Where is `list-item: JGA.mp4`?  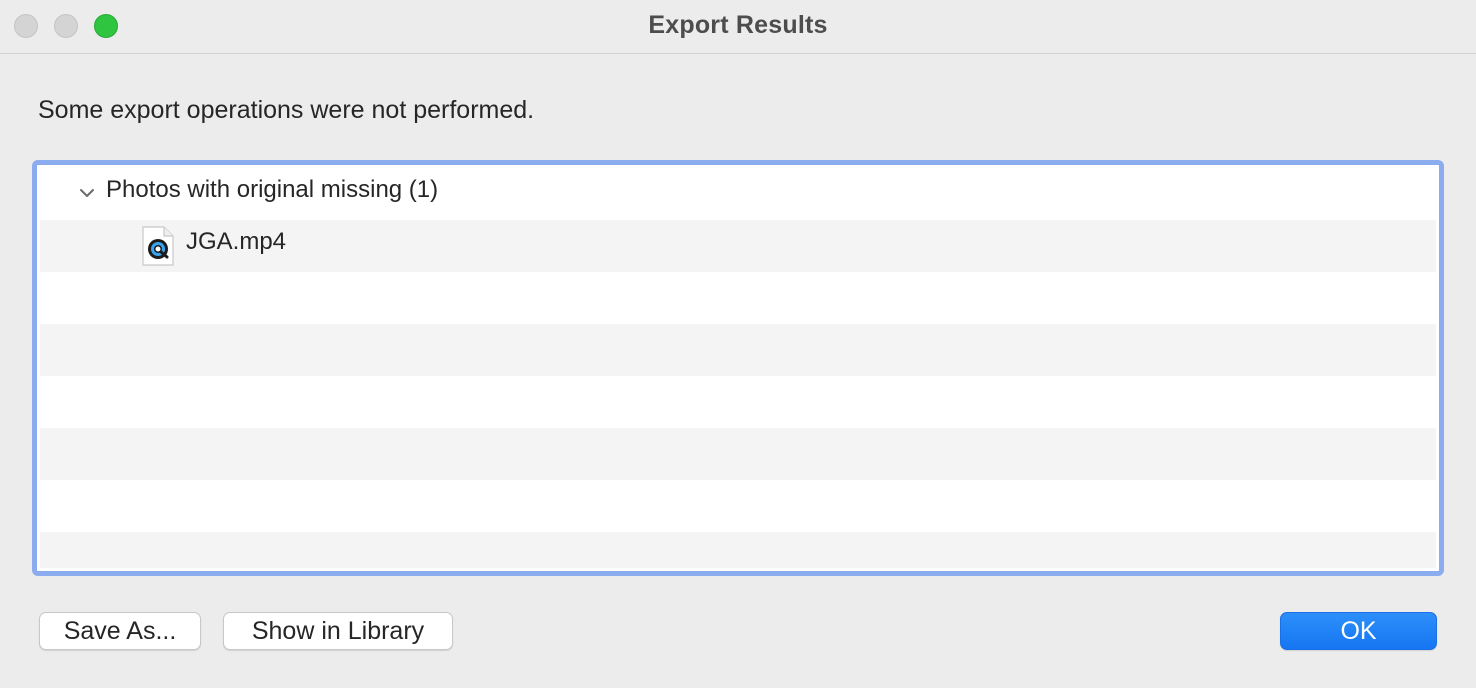
list-item: JGA.mp4 is located at coordinates (738, 246).